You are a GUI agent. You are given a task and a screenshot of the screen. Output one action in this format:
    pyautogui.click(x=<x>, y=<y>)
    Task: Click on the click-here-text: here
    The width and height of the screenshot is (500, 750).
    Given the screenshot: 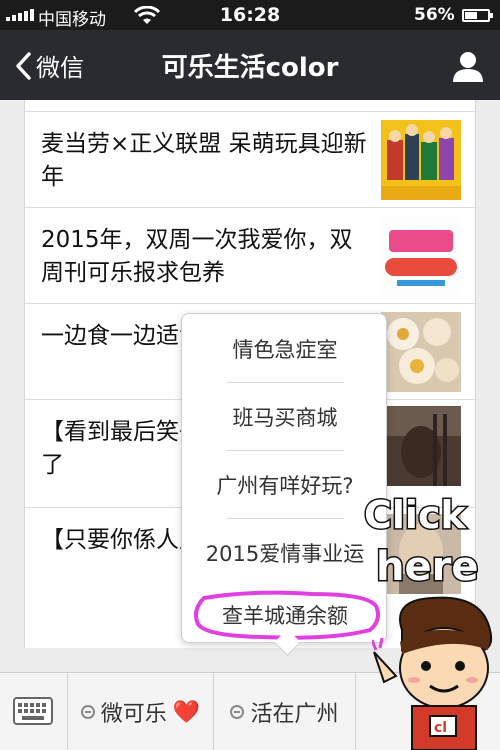 What is the action you would take?
    pyautogui.click(x=427, y=567)
    